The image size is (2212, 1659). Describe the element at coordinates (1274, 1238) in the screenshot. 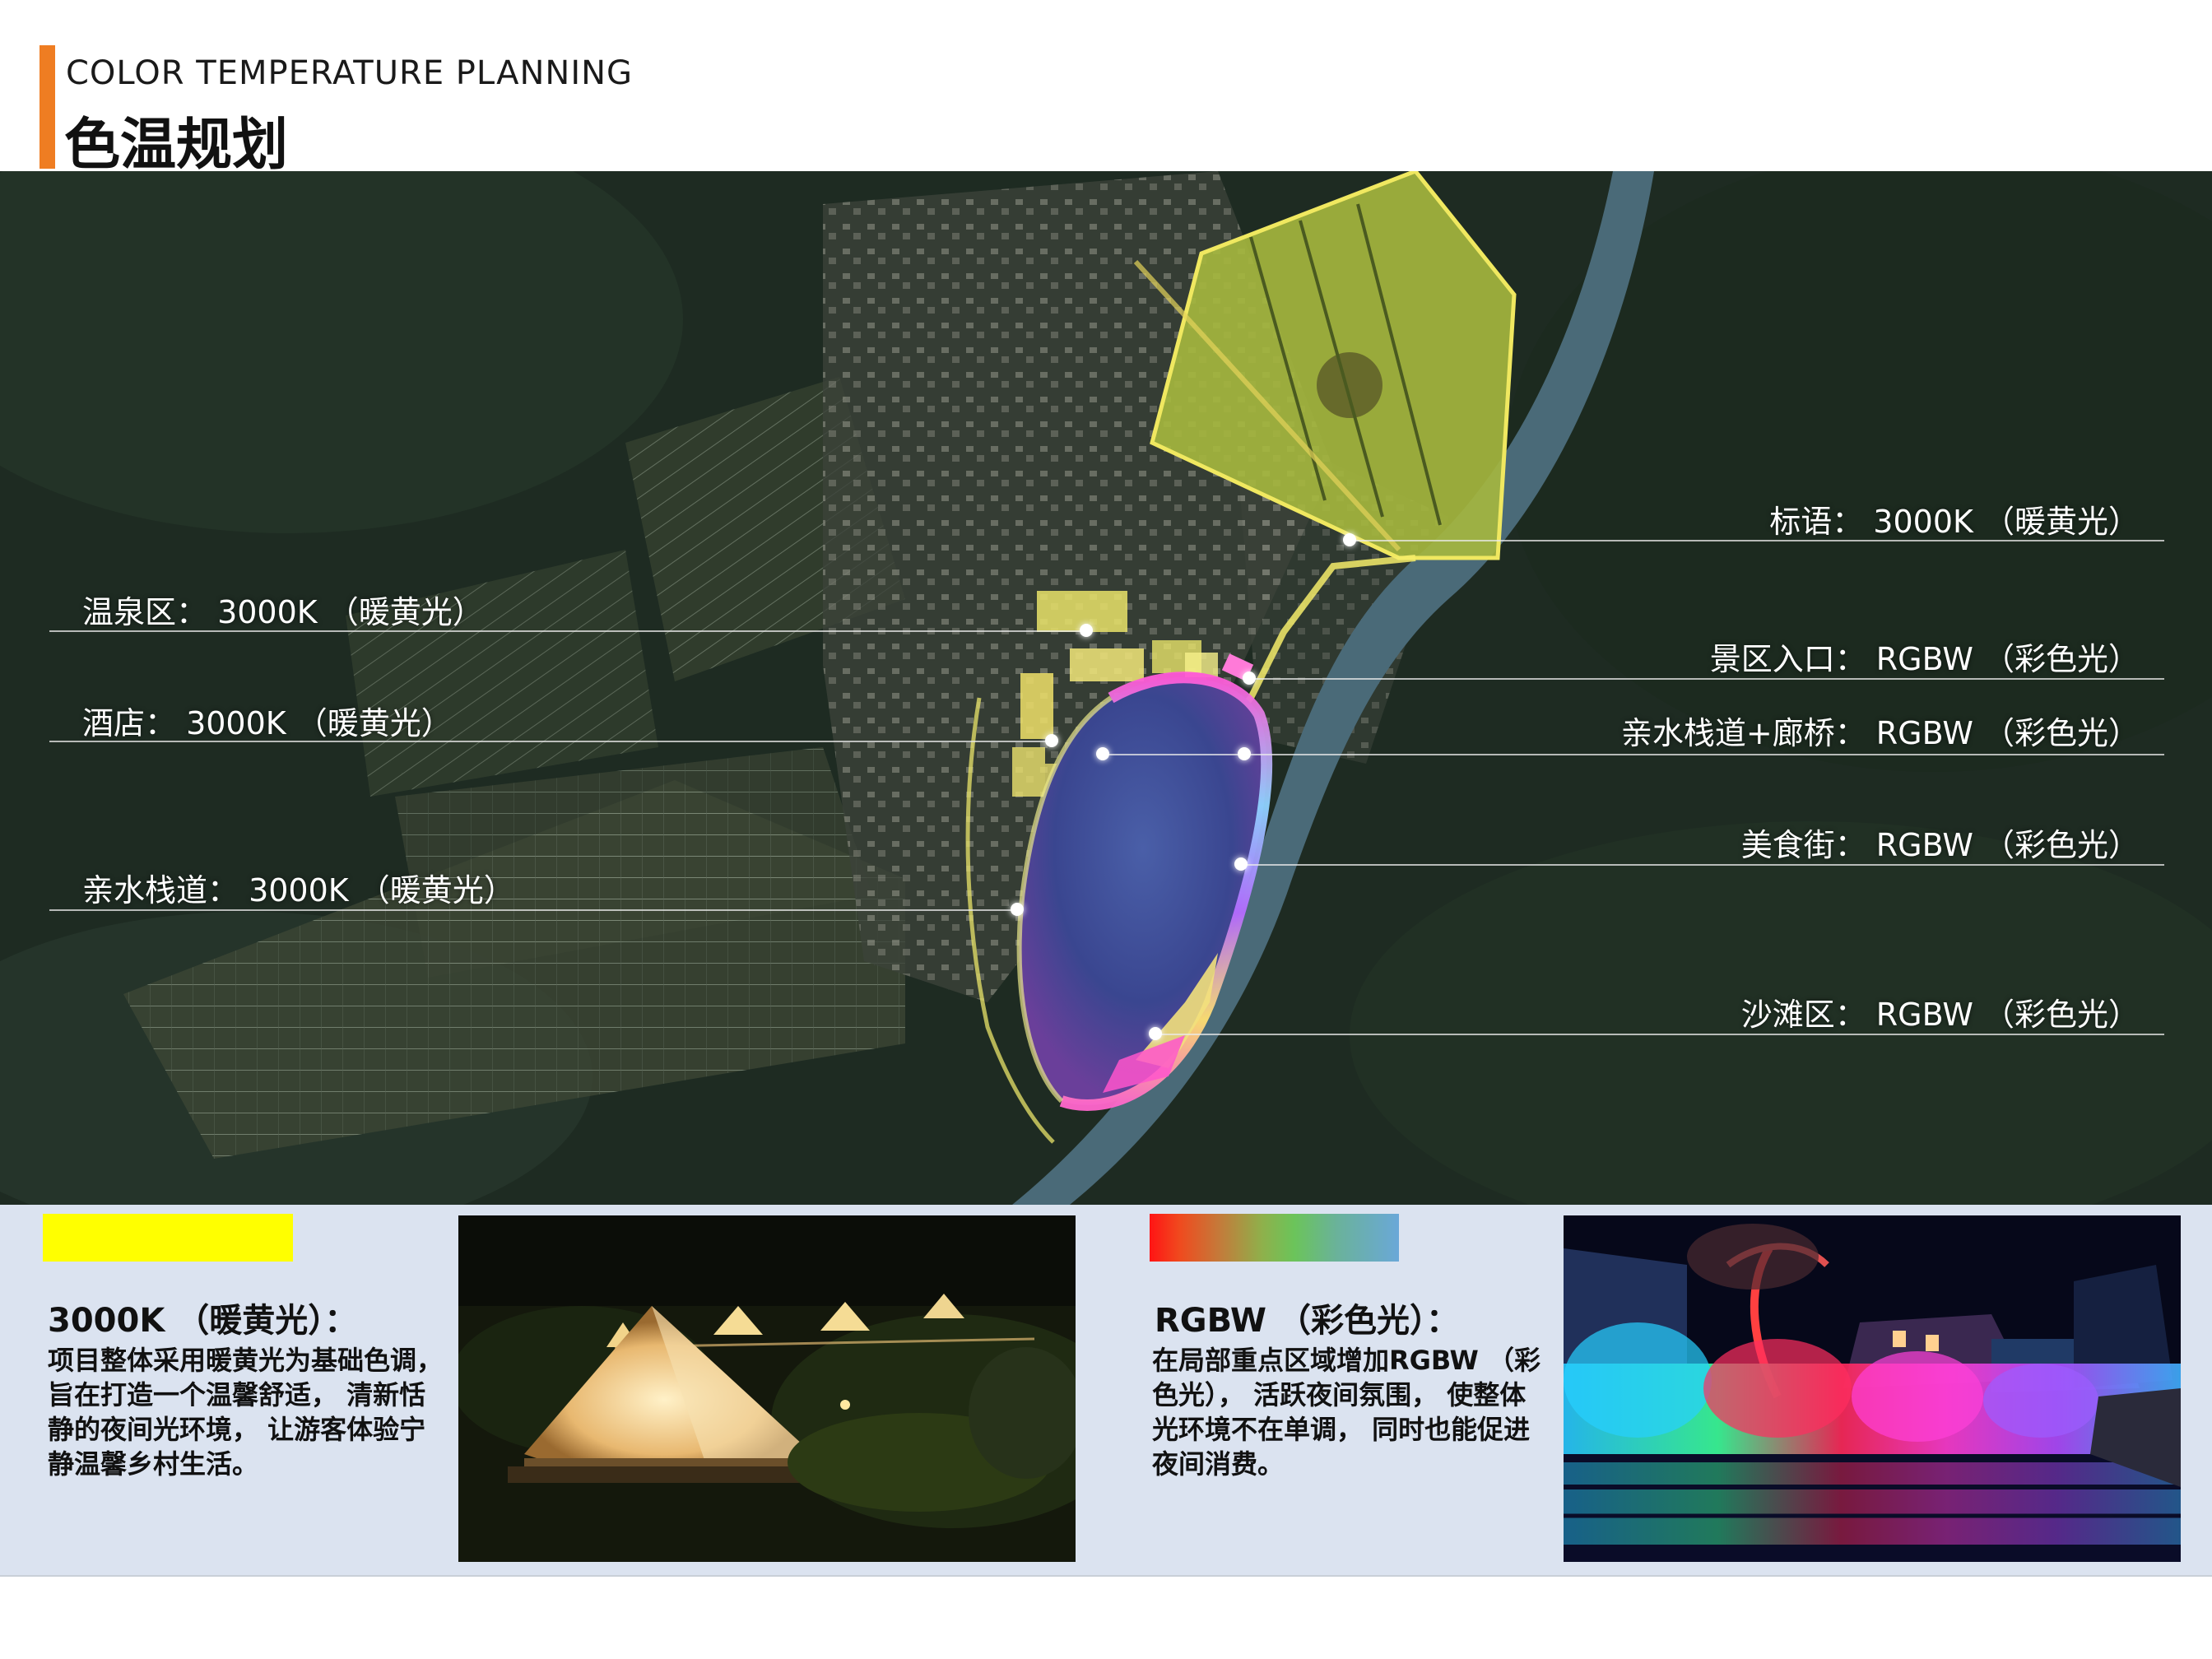

I see `rgbw-light-swatch` at that location.